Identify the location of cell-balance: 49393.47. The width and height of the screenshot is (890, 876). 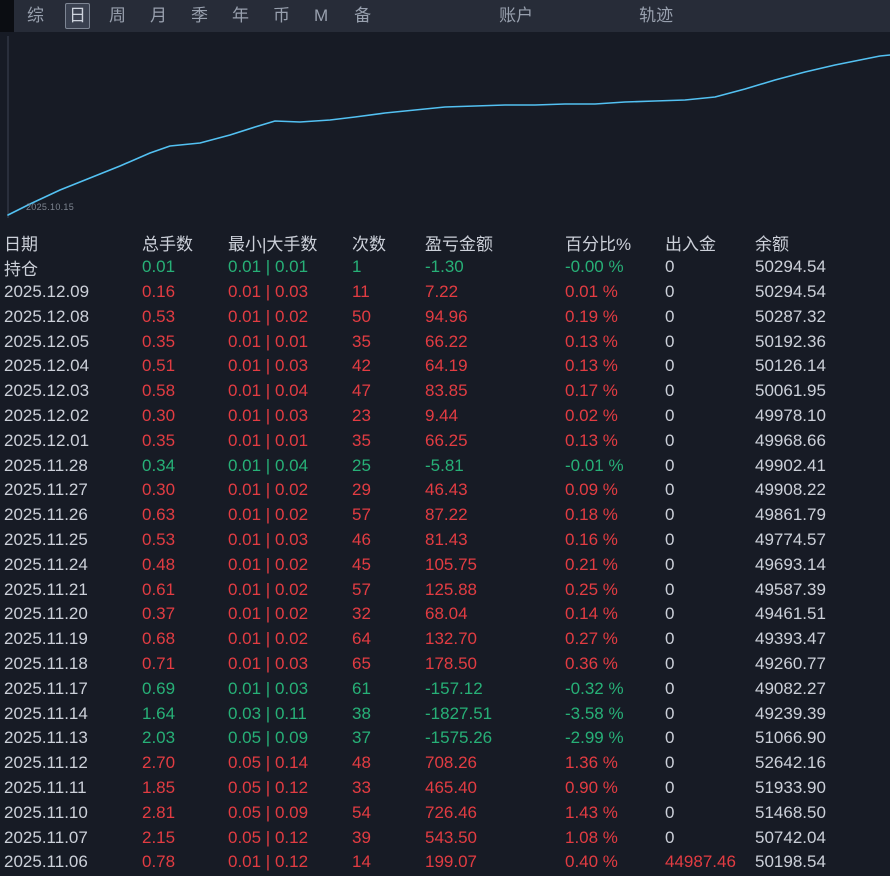
(790, 639).